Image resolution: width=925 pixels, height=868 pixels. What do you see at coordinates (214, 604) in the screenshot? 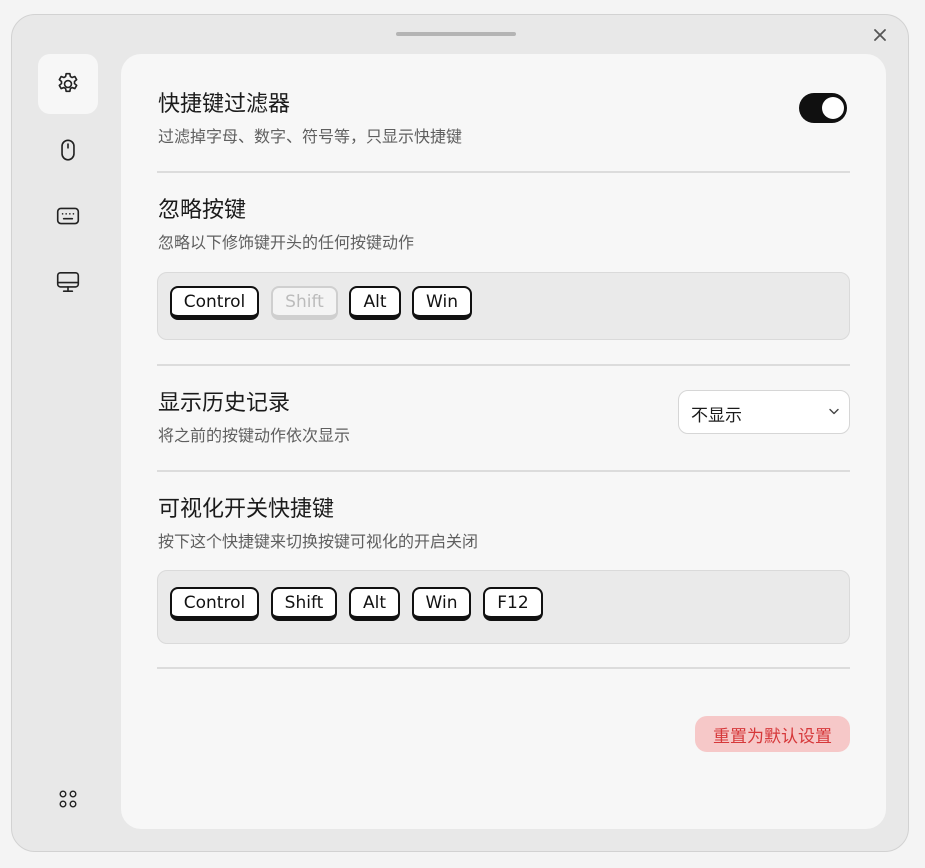
I see `shortcut-key-control: Control` at bounding box center [214, 604].